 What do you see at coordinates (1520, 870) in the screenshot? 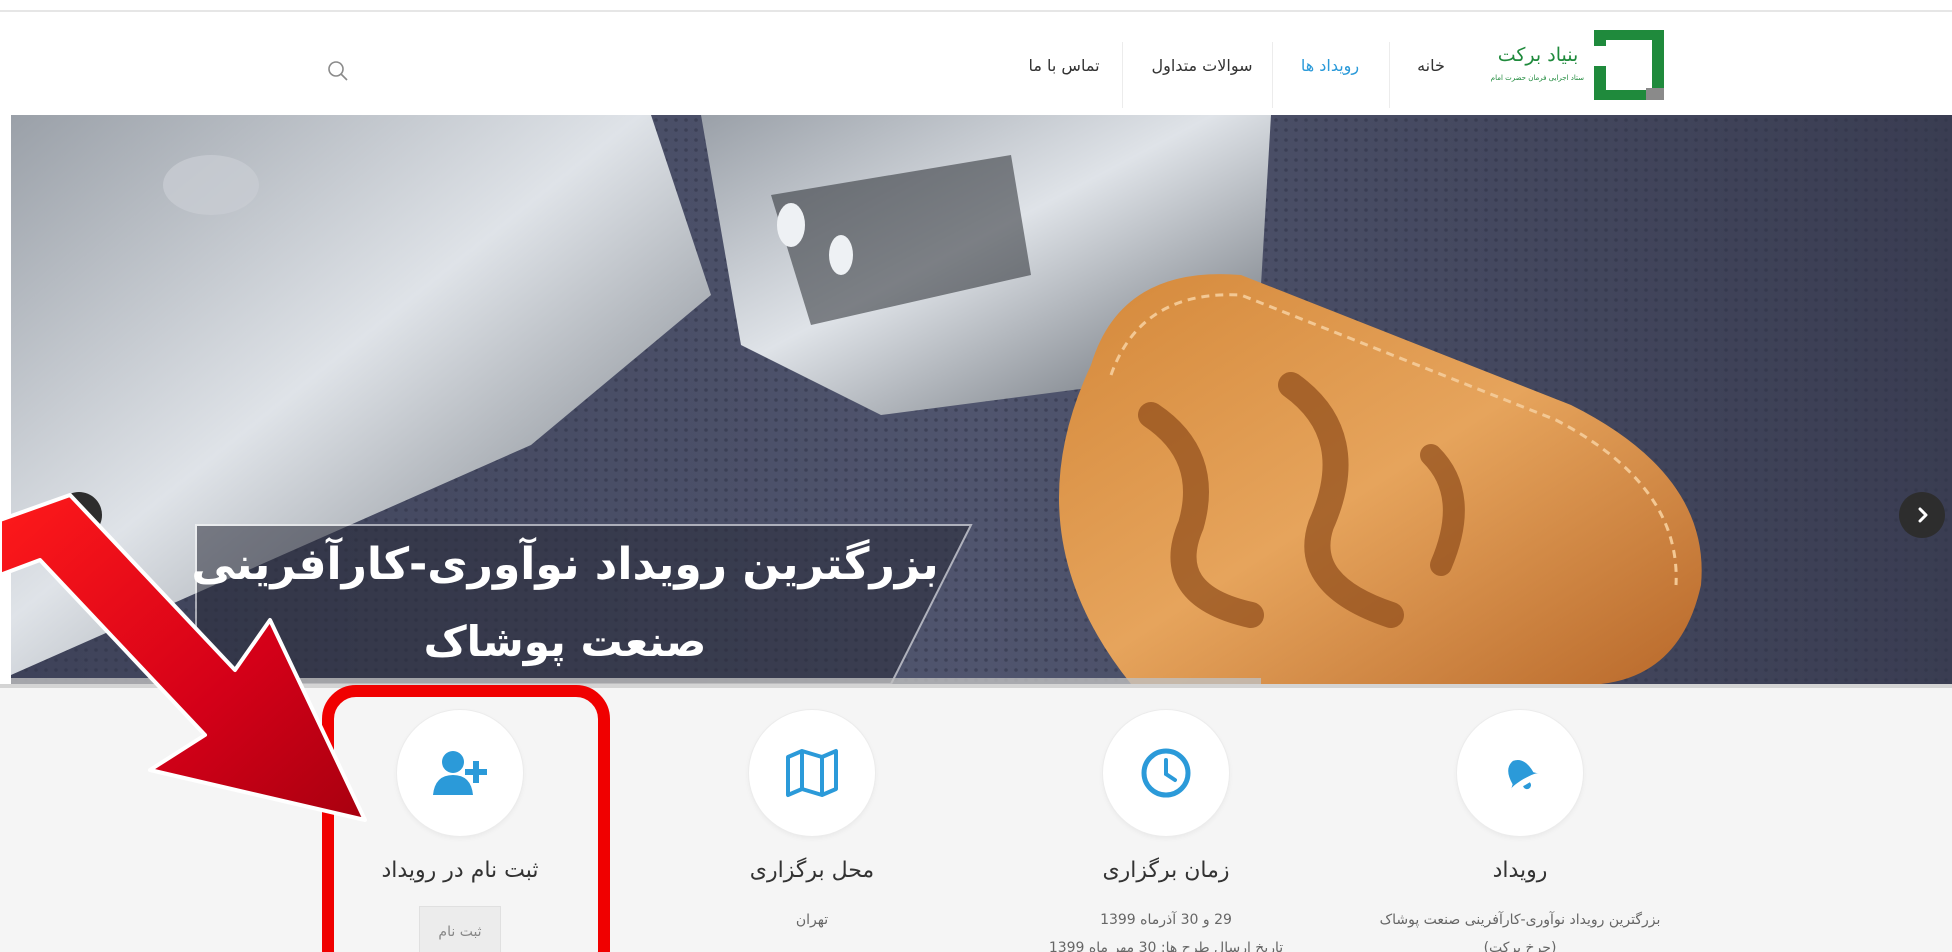
I see `feature-title: رویداد` at bounding box center [1520, 870].